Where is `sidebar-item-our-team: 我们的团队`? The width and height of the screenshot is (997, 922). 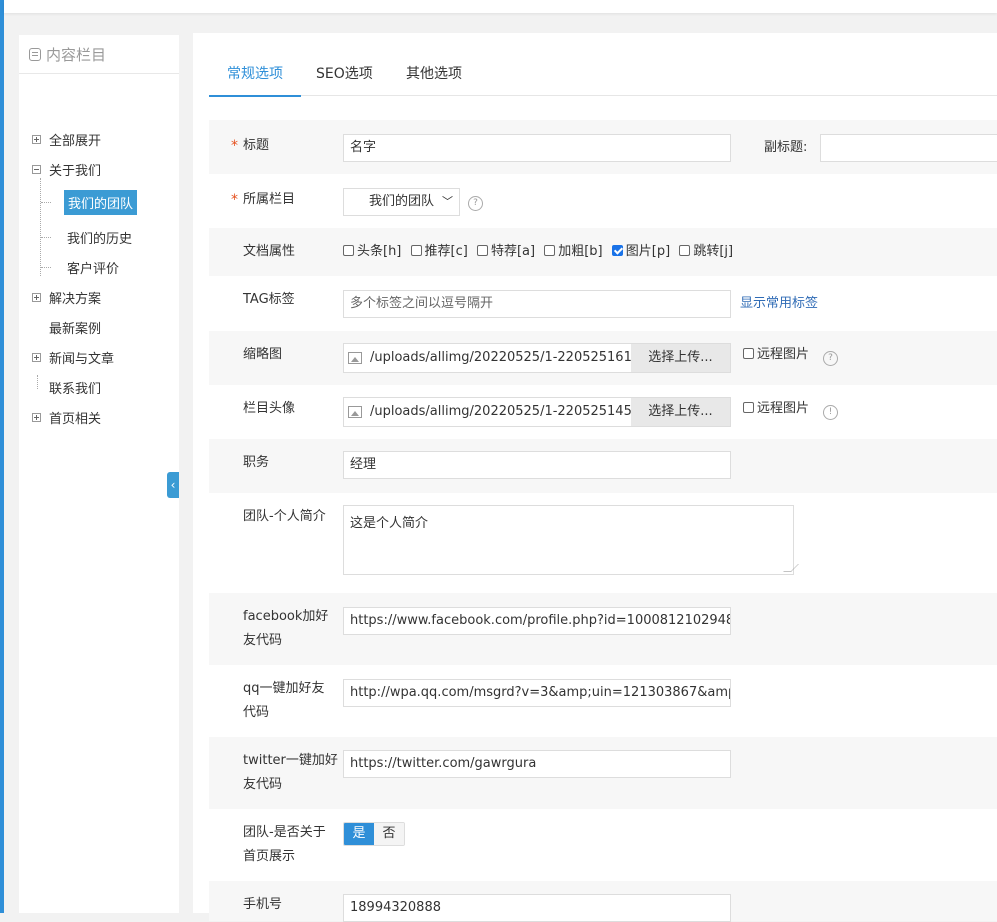
sidebar-item-our-team: 我们的团队 is located at coordinates (101, 202).